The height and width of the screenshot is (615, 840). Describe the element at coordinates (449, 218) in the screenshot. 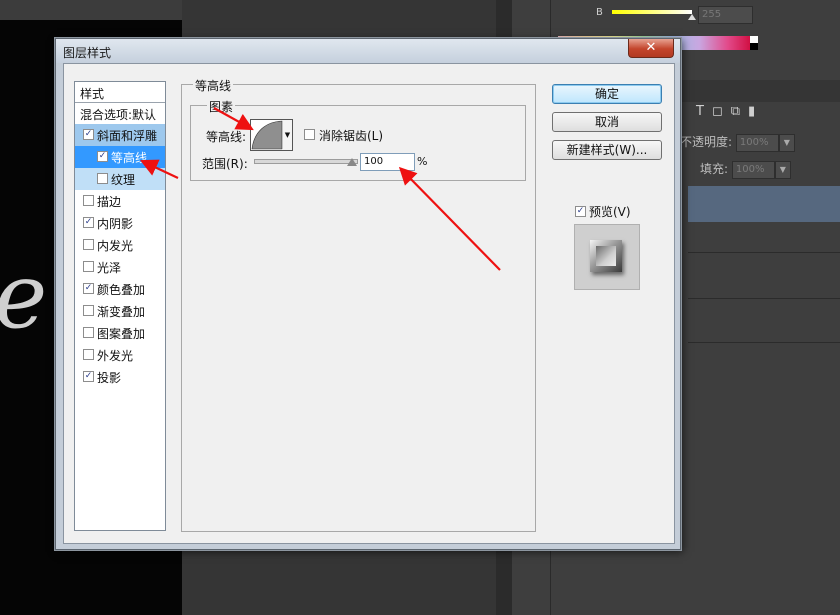

I see `arrow-to-range-input` at that location.